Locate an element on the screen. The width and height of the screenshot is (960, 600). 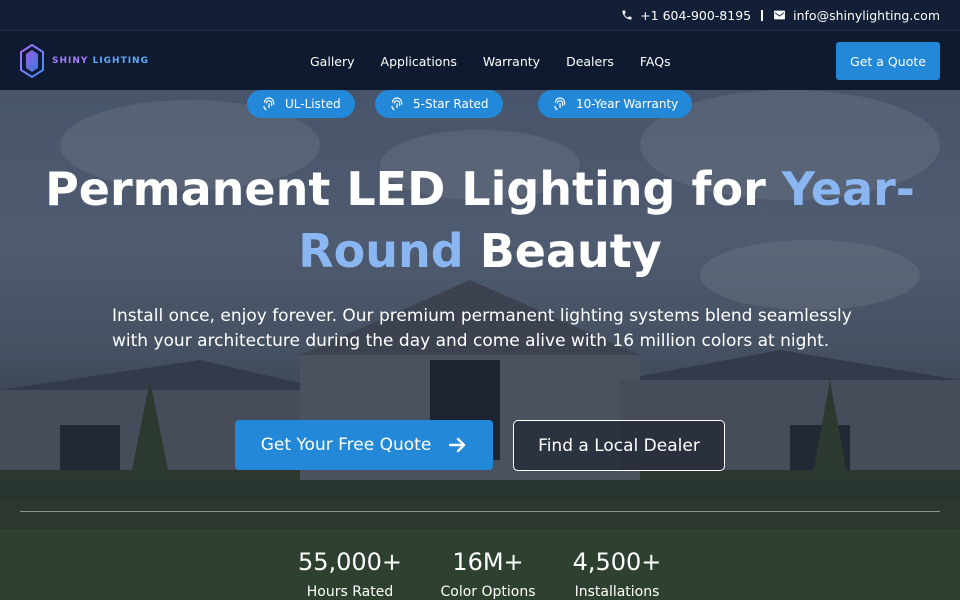
stat-installations: 4,500+ Installations is located at coordinates (617, 574).